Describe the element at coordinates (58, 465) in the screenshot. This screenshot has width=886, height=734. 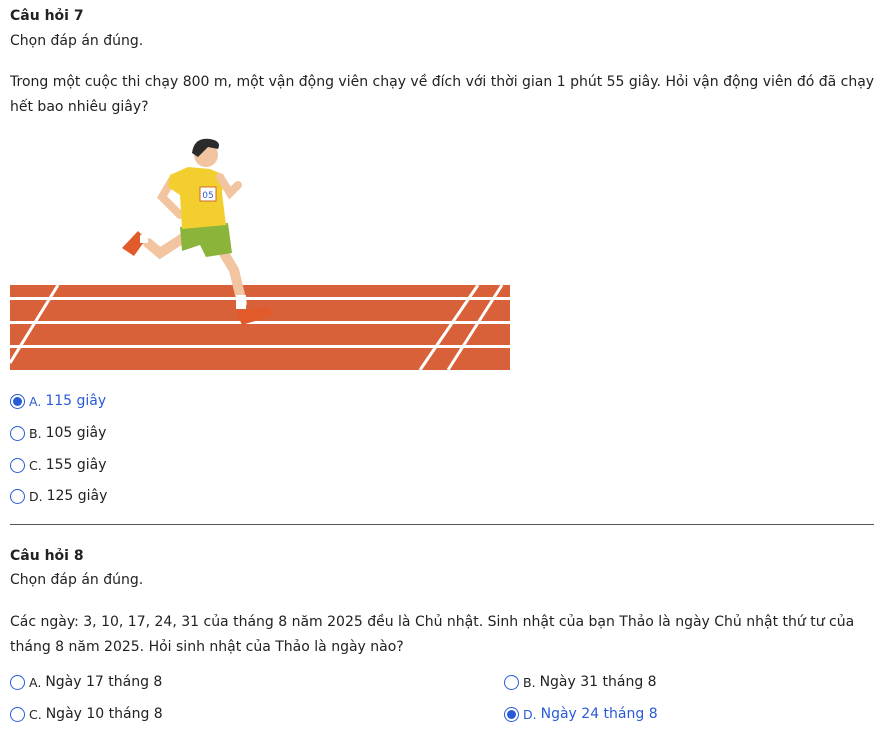
I see `q7-option-c: C. 155 giây` at that location.